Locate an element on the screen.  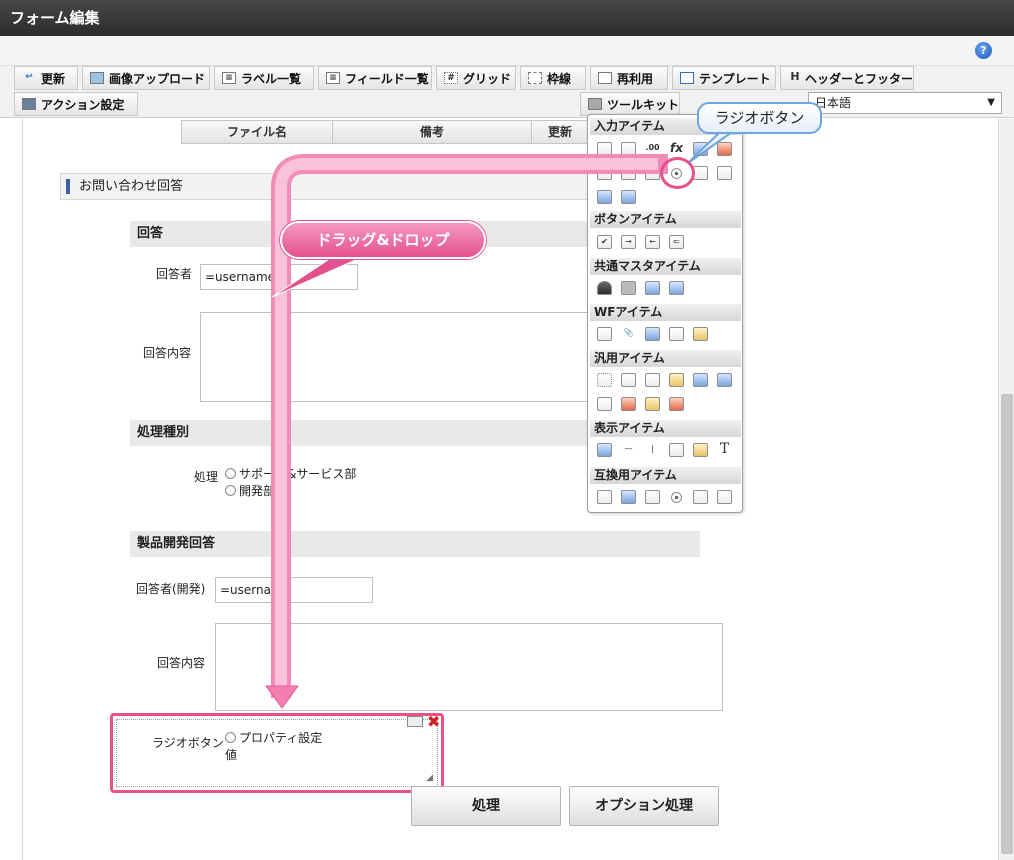
drag-drop-badge: ドラッグ&ドロップ is located at coordinates (383, 240).